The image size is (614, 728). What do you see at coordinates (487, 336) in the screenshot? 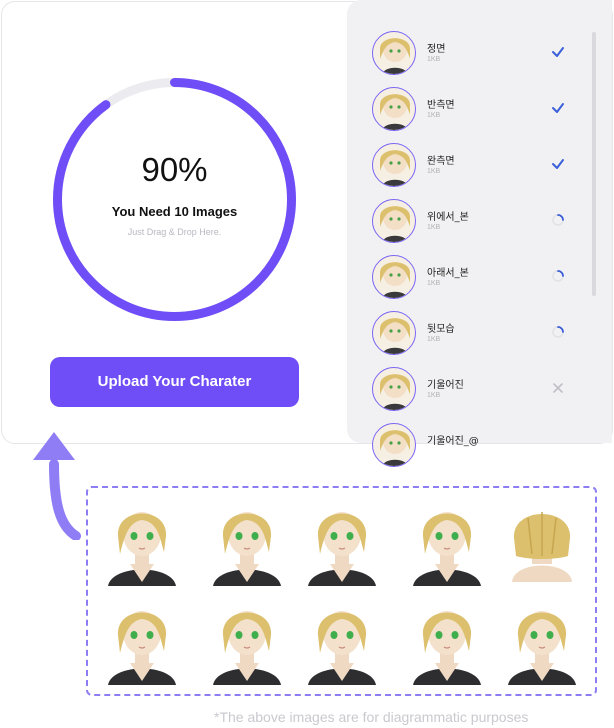
I see `file-list-item: 뒷모습 1KB` at bounding box center [487, 336].